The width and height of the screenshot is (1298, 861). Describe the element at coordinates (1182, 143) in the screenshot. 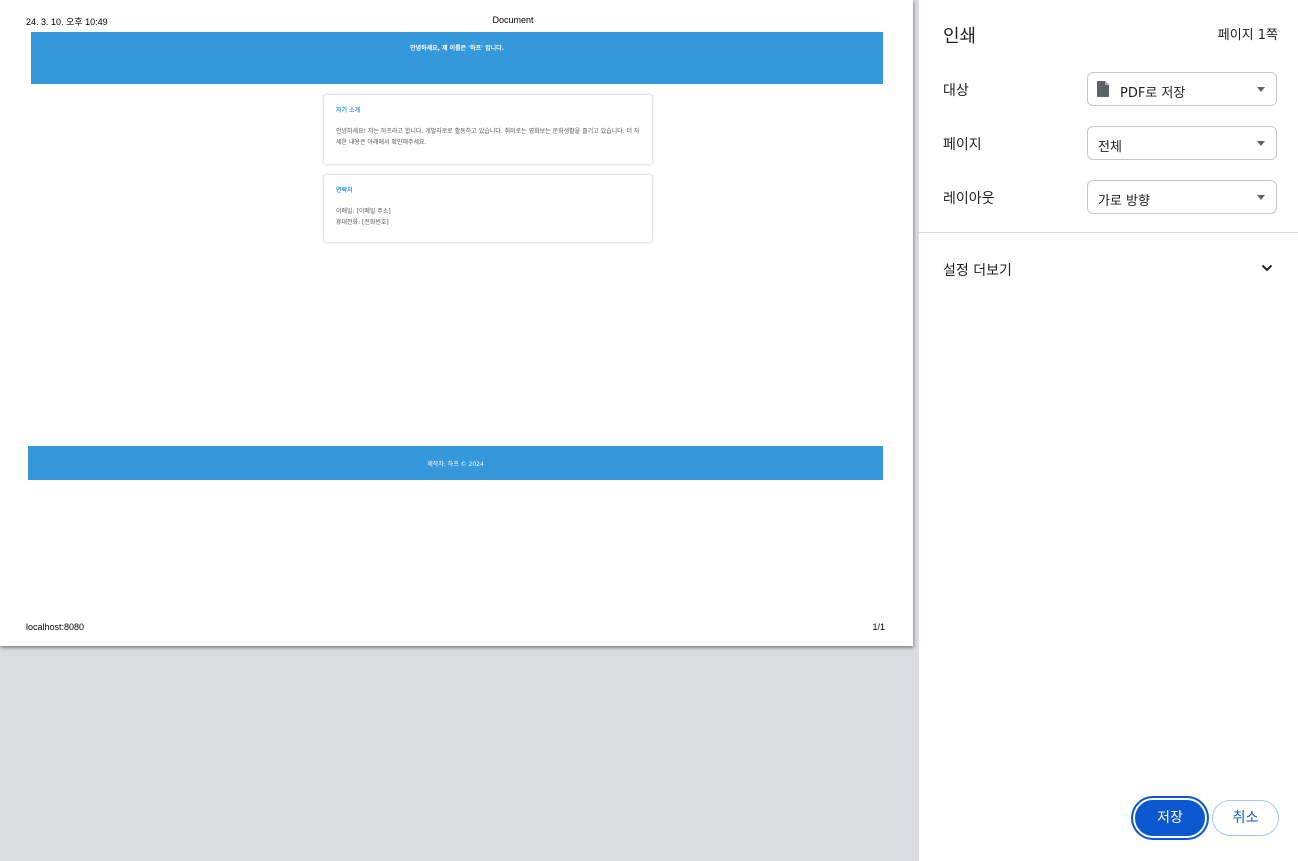

I see `pages-select: 전체` at that location.